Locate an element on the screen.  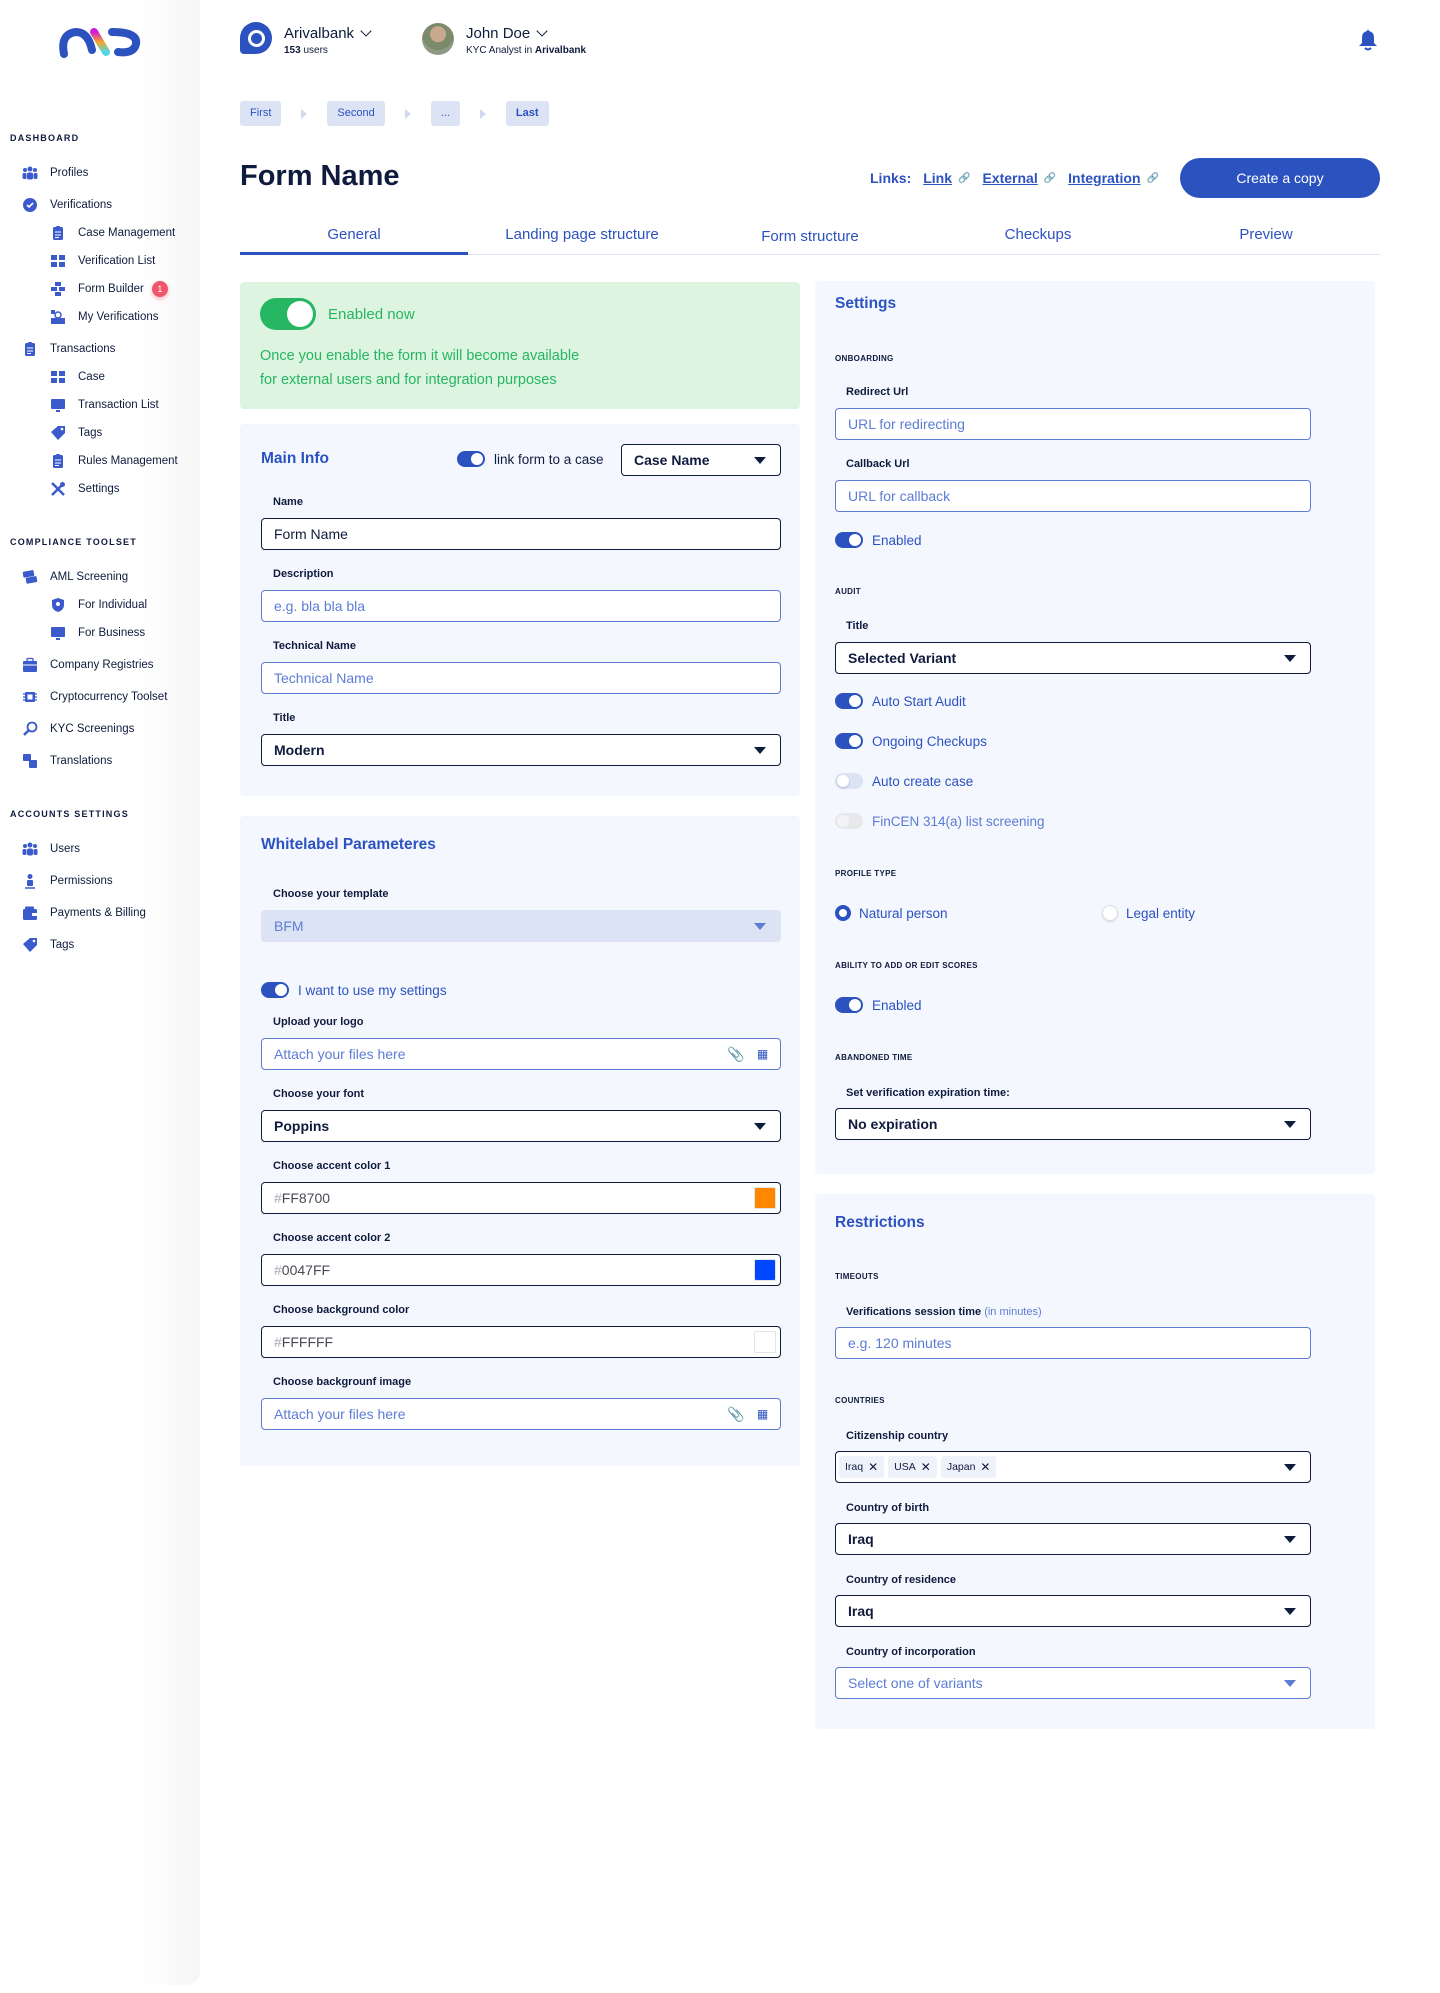
scores-enabled-toggle is located at coordinates (849, 1005).